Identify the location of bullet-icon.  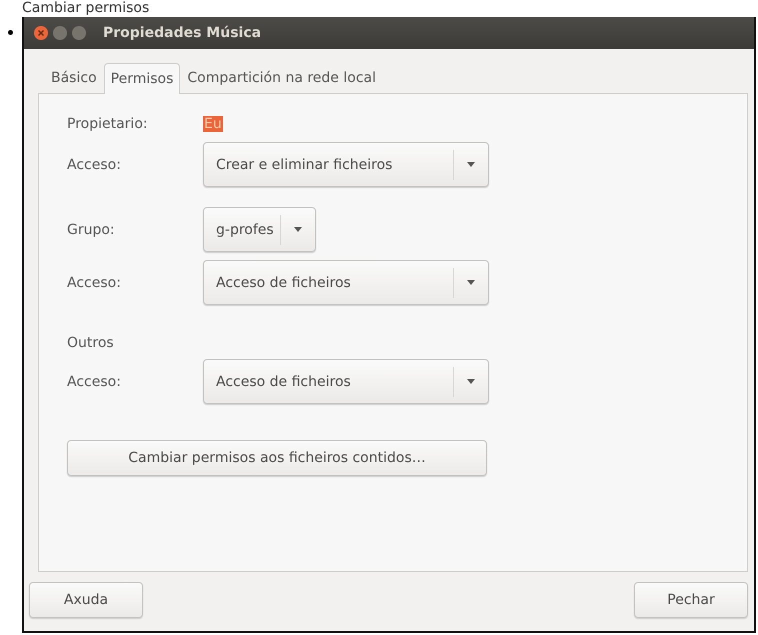
(10, 32).